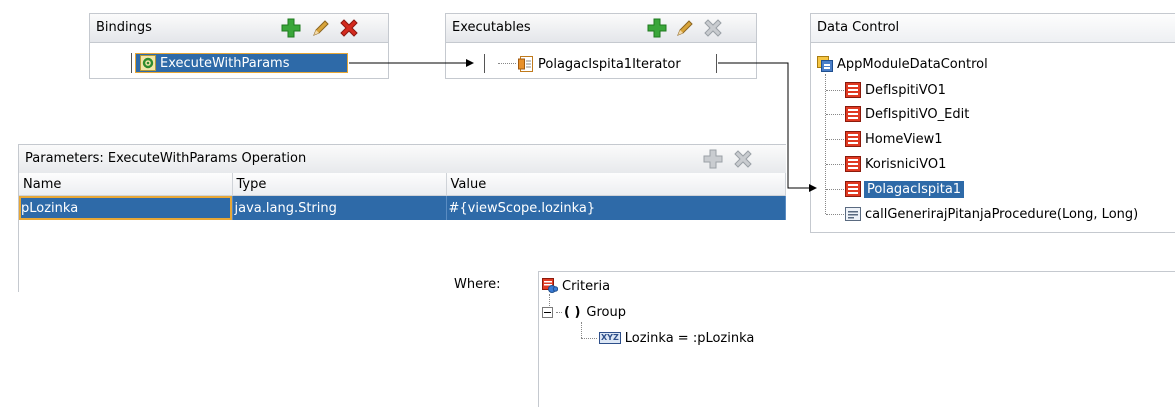 The width and height of the screenshot is (1175, 407). I want to click on condition-node: XYZ Lozinka = :pLozinka, so click(676, 338).